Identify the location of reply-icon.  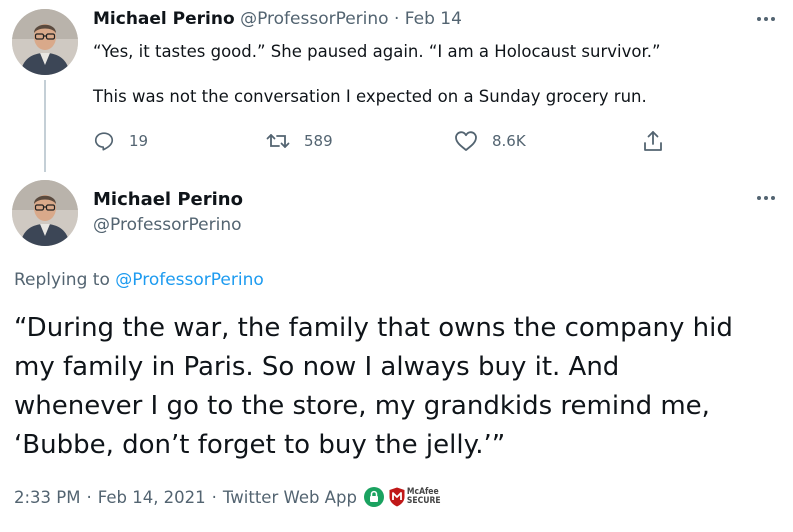
(104, 141).